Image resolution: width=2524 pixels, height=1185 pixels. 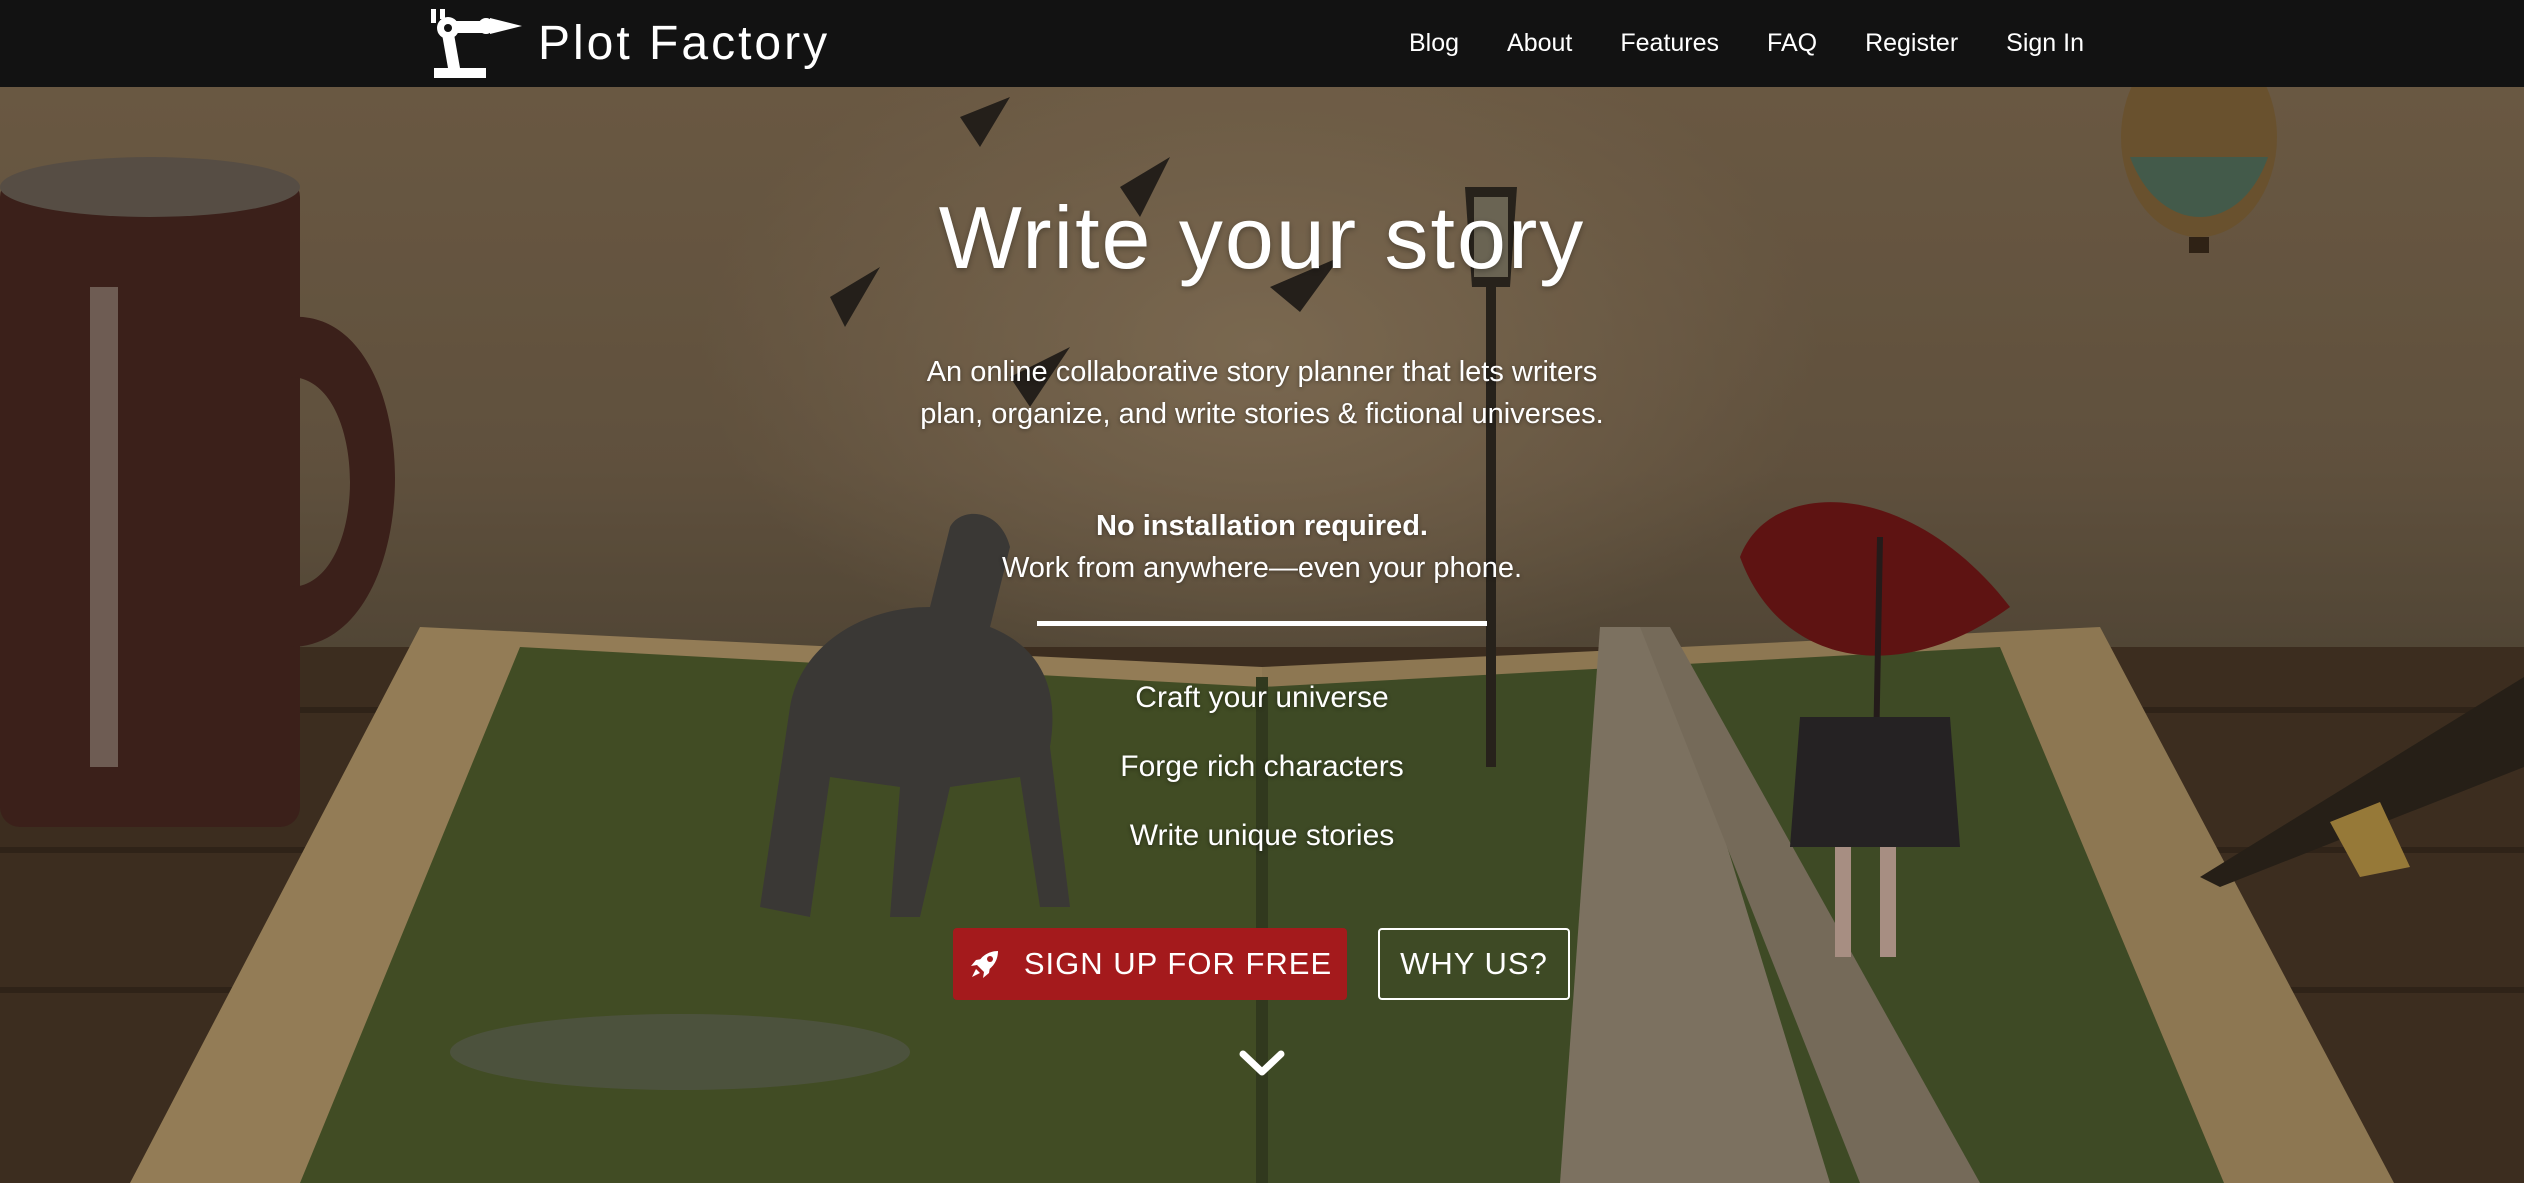 What do you see at coordinates (1178, 963) in the screenshot?
I see `sign-up-button-label: SIGN UP FOR FREE` at bounding box center [1178, 963].